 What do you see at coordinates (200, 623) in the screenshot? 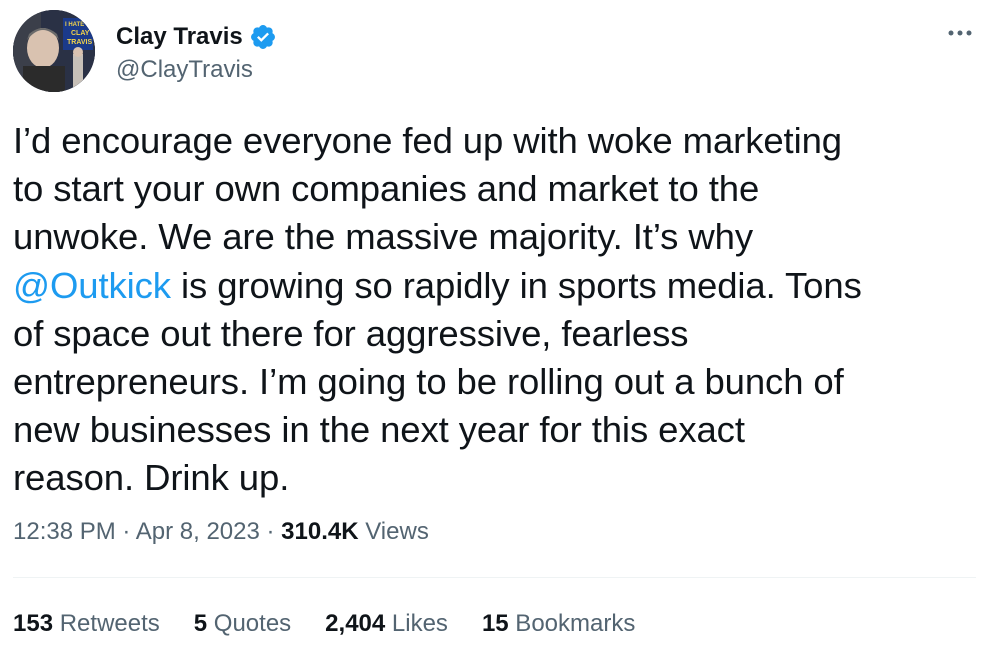
I see `quotes-count: 5` at bounding box center [200, 623].